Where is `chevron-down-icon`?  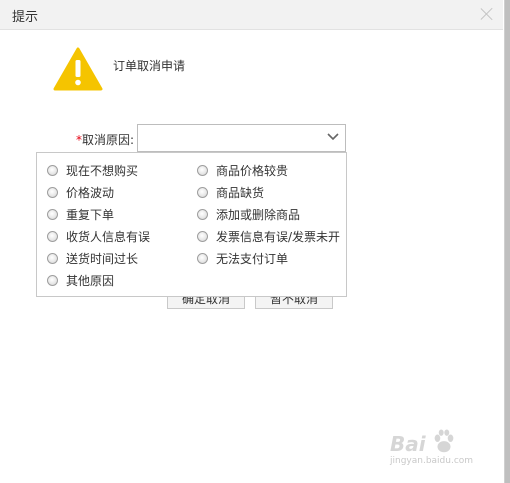 chevron-down-icon is located at coordinates (333, 137).